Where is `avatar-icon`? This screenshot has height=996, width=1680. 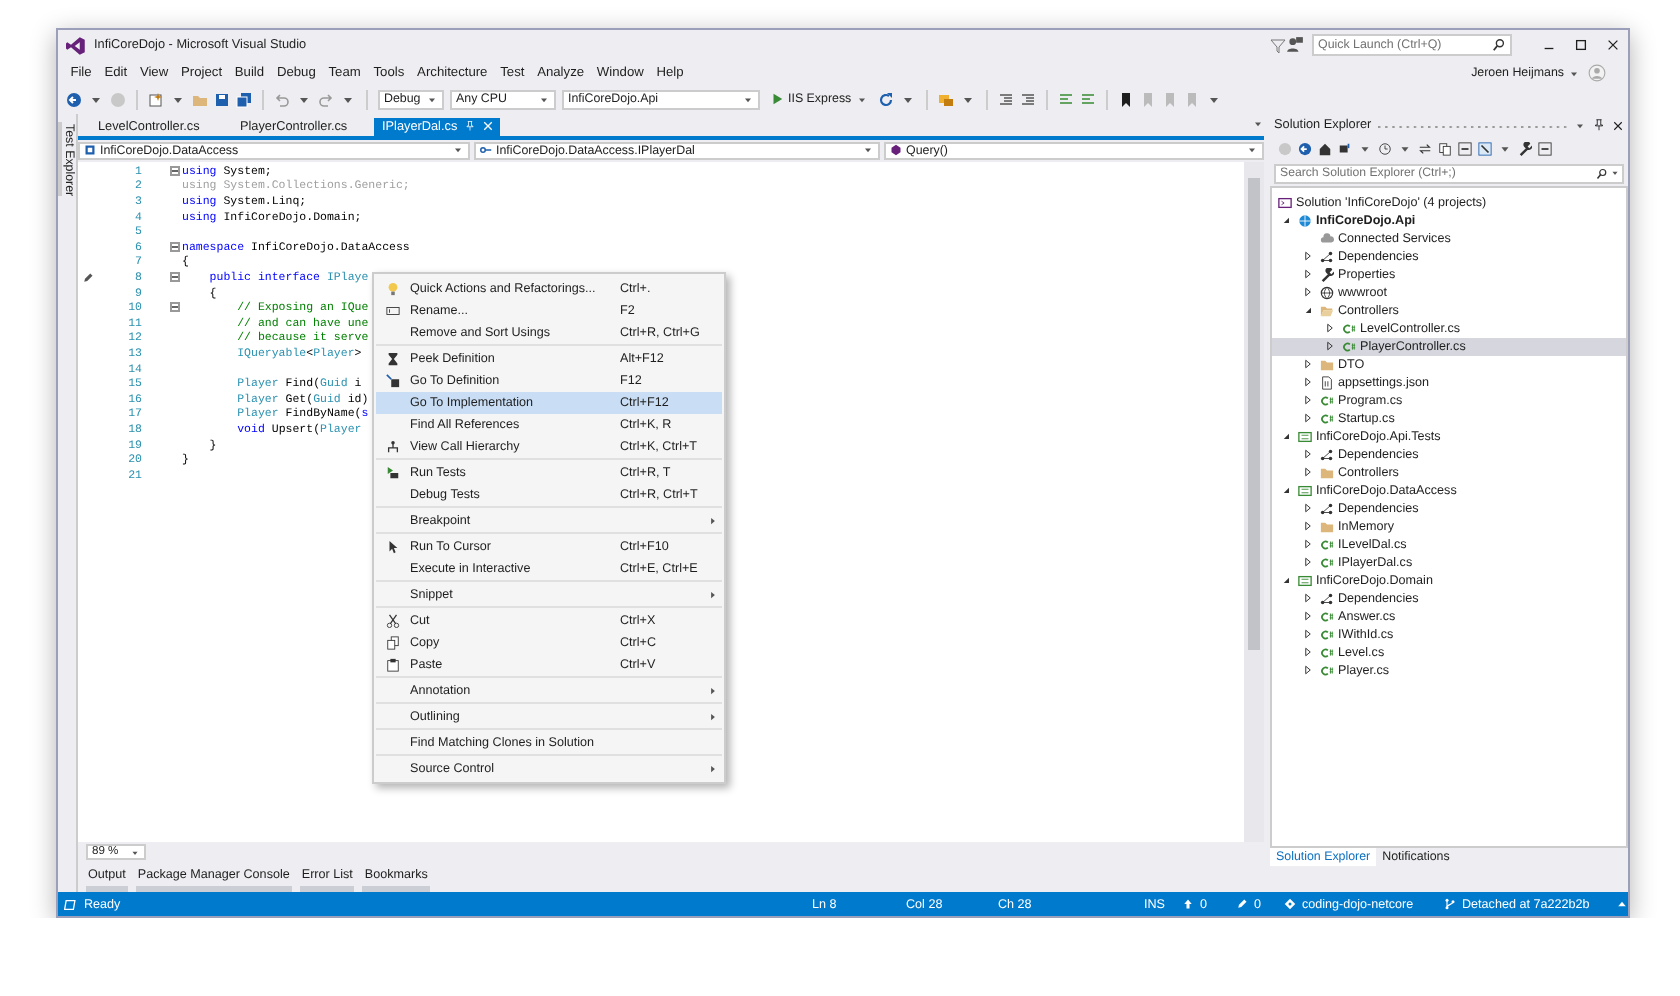 avatar-icon is located at coordinates (1597, 73).